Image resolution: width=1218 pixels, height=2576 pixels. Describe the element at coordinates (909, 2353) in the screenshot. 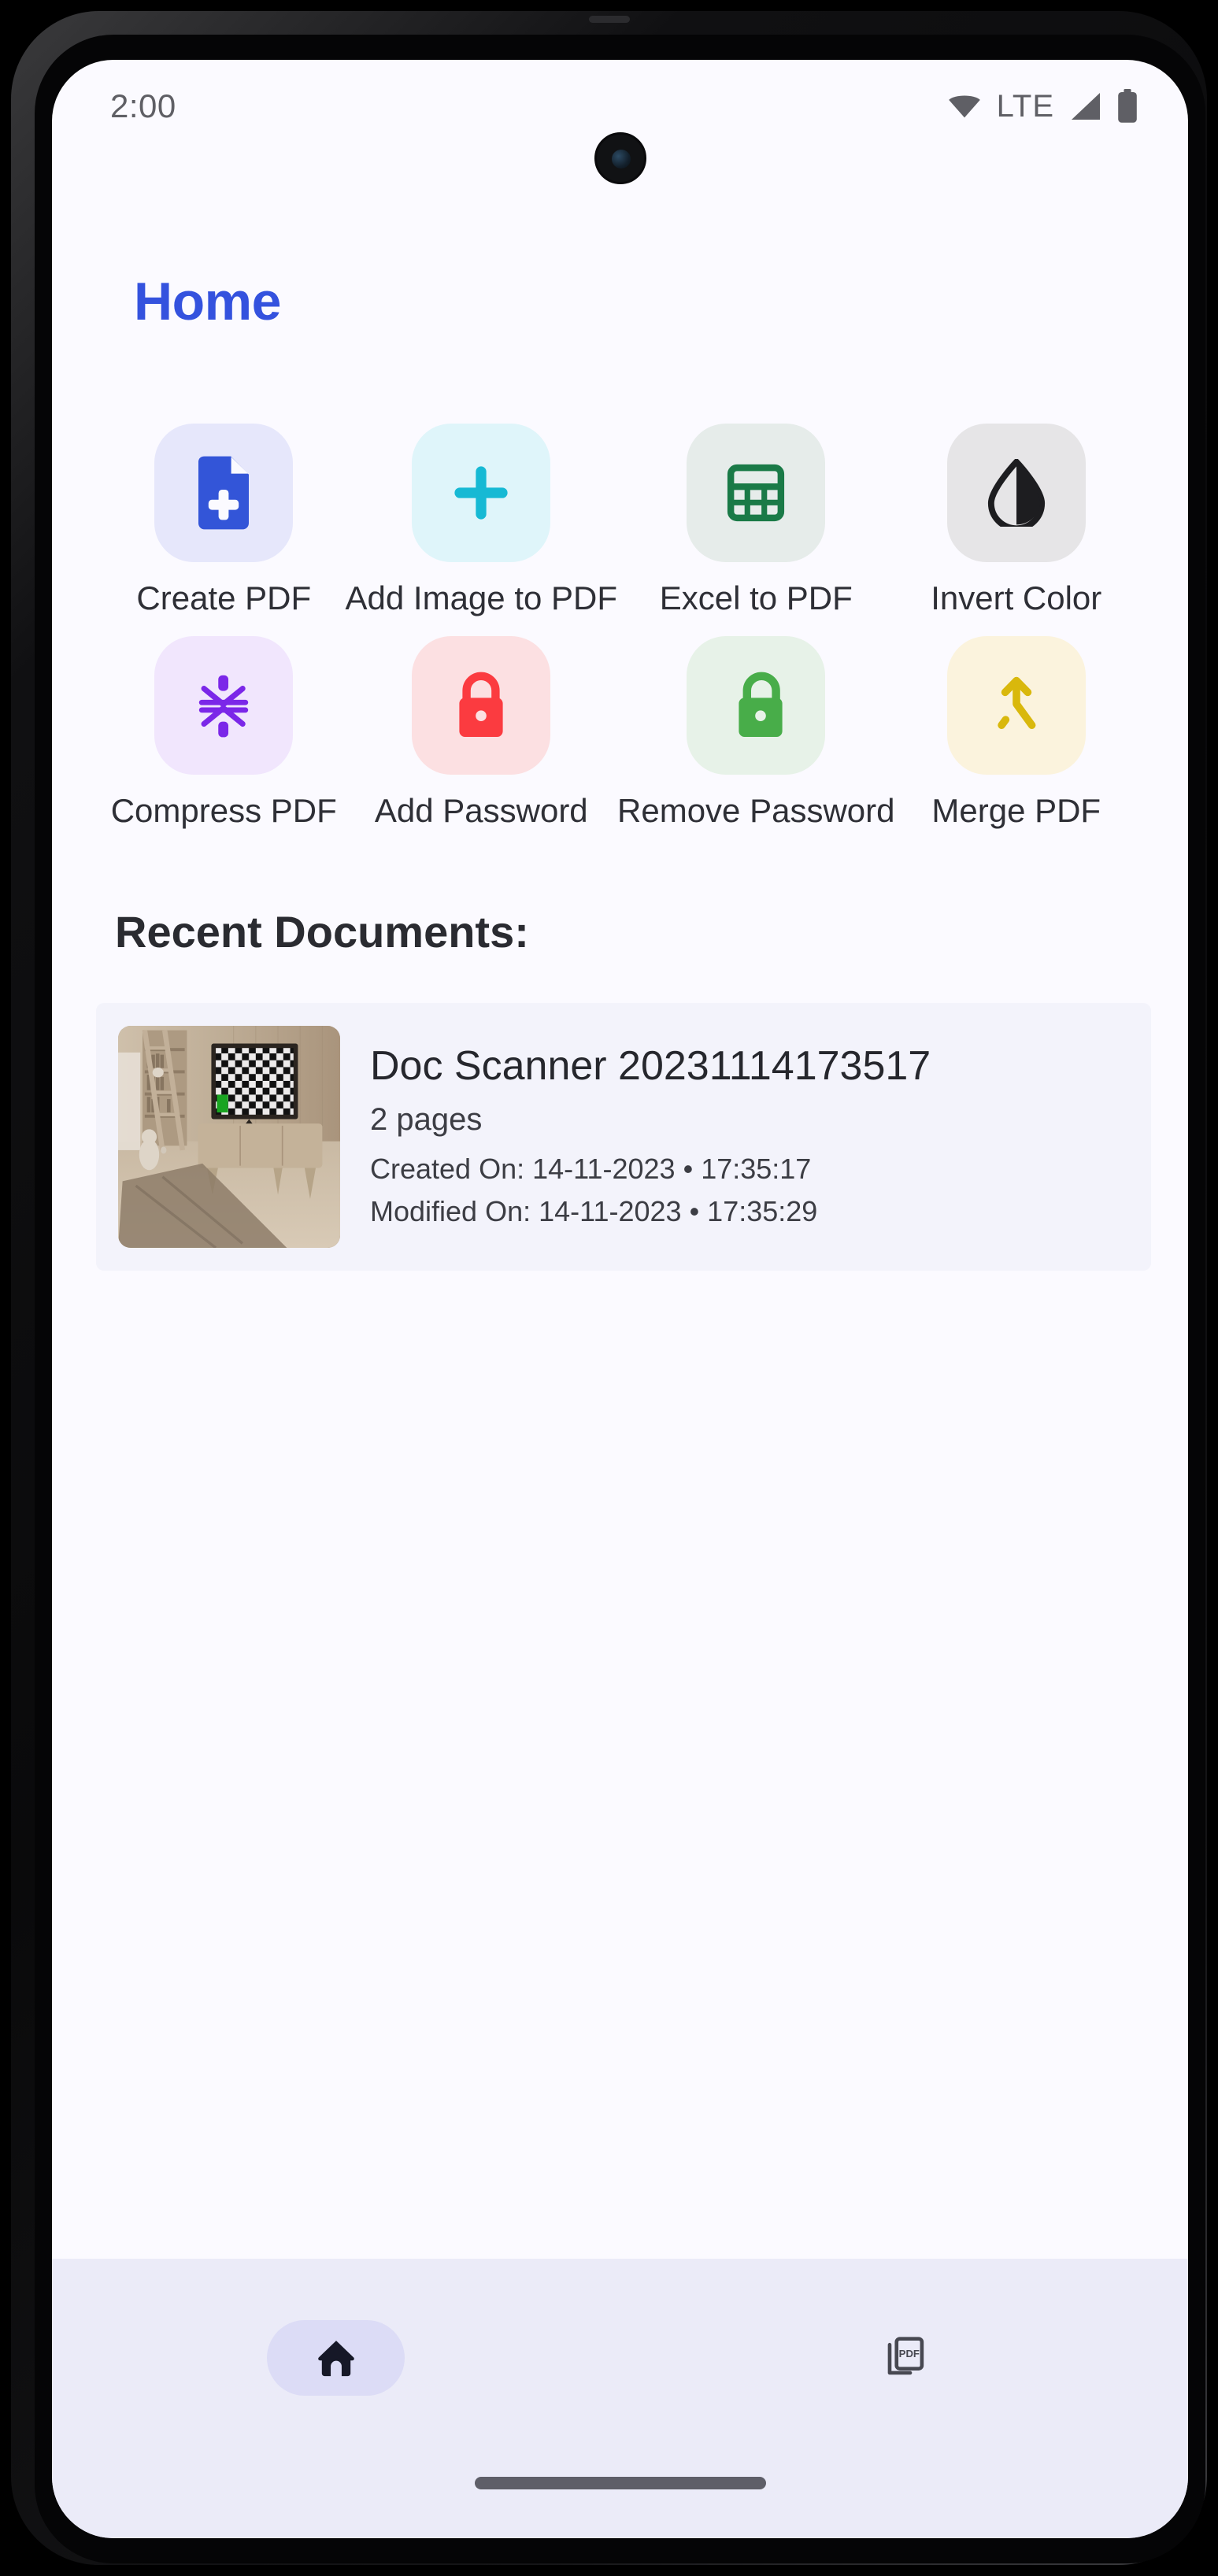

I see `svg-text: PDF` at that location.